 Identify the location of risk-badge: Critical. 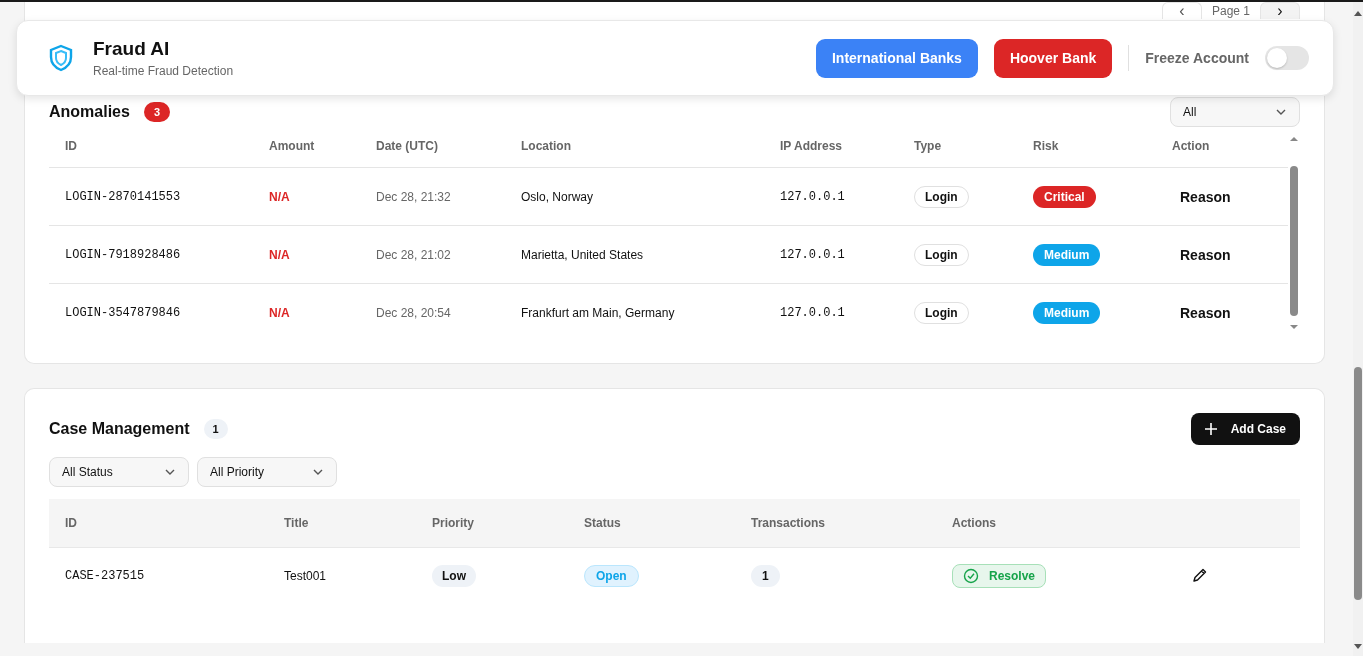
(1064, 196).